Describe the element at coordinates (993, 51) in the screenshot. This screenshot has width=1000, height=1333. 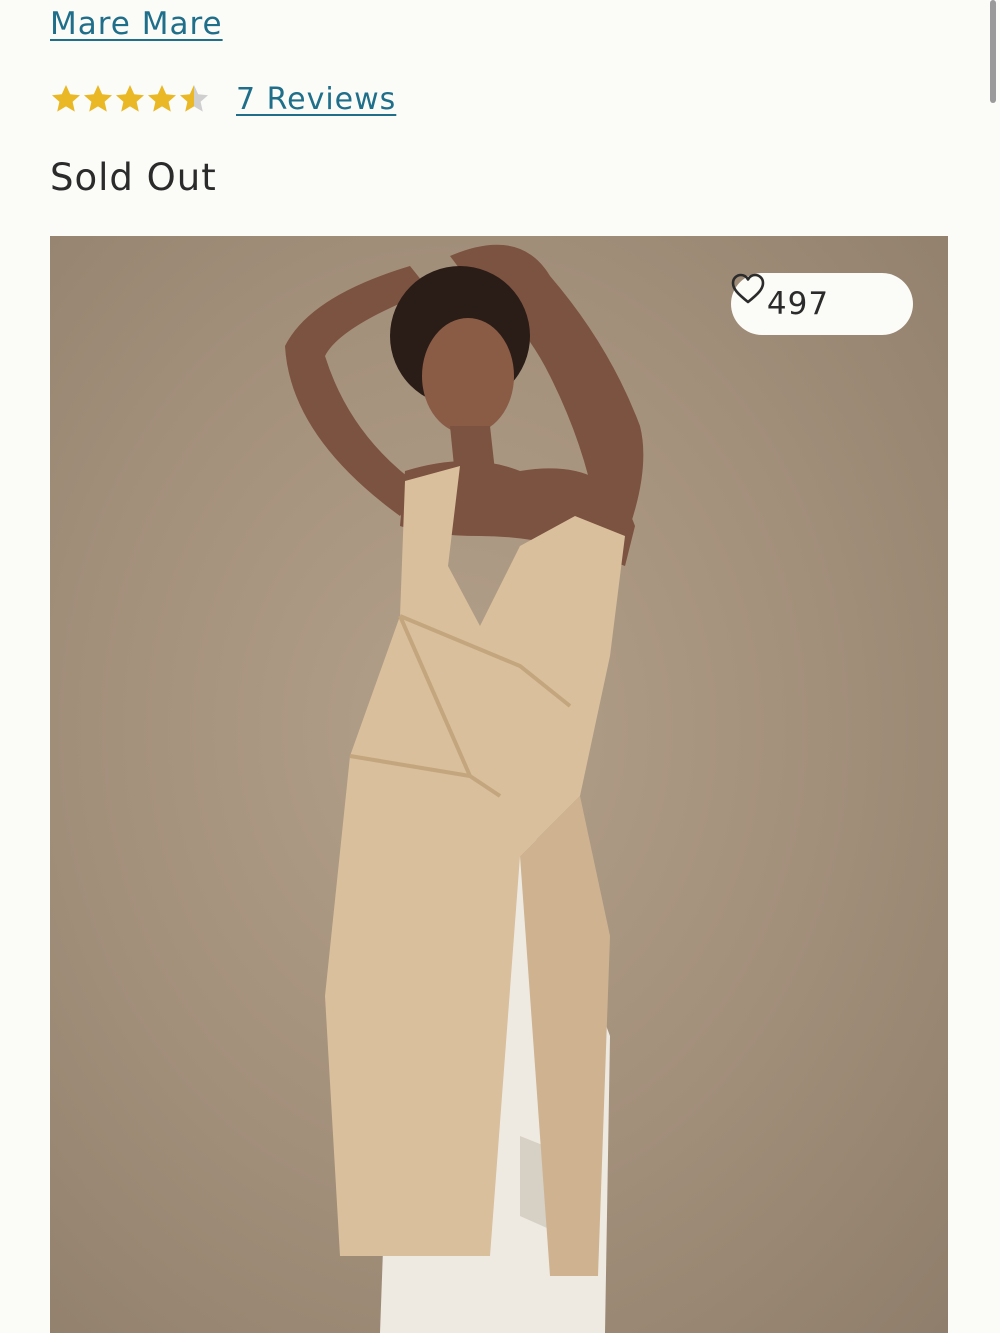
I see `scrollbar` at that location.